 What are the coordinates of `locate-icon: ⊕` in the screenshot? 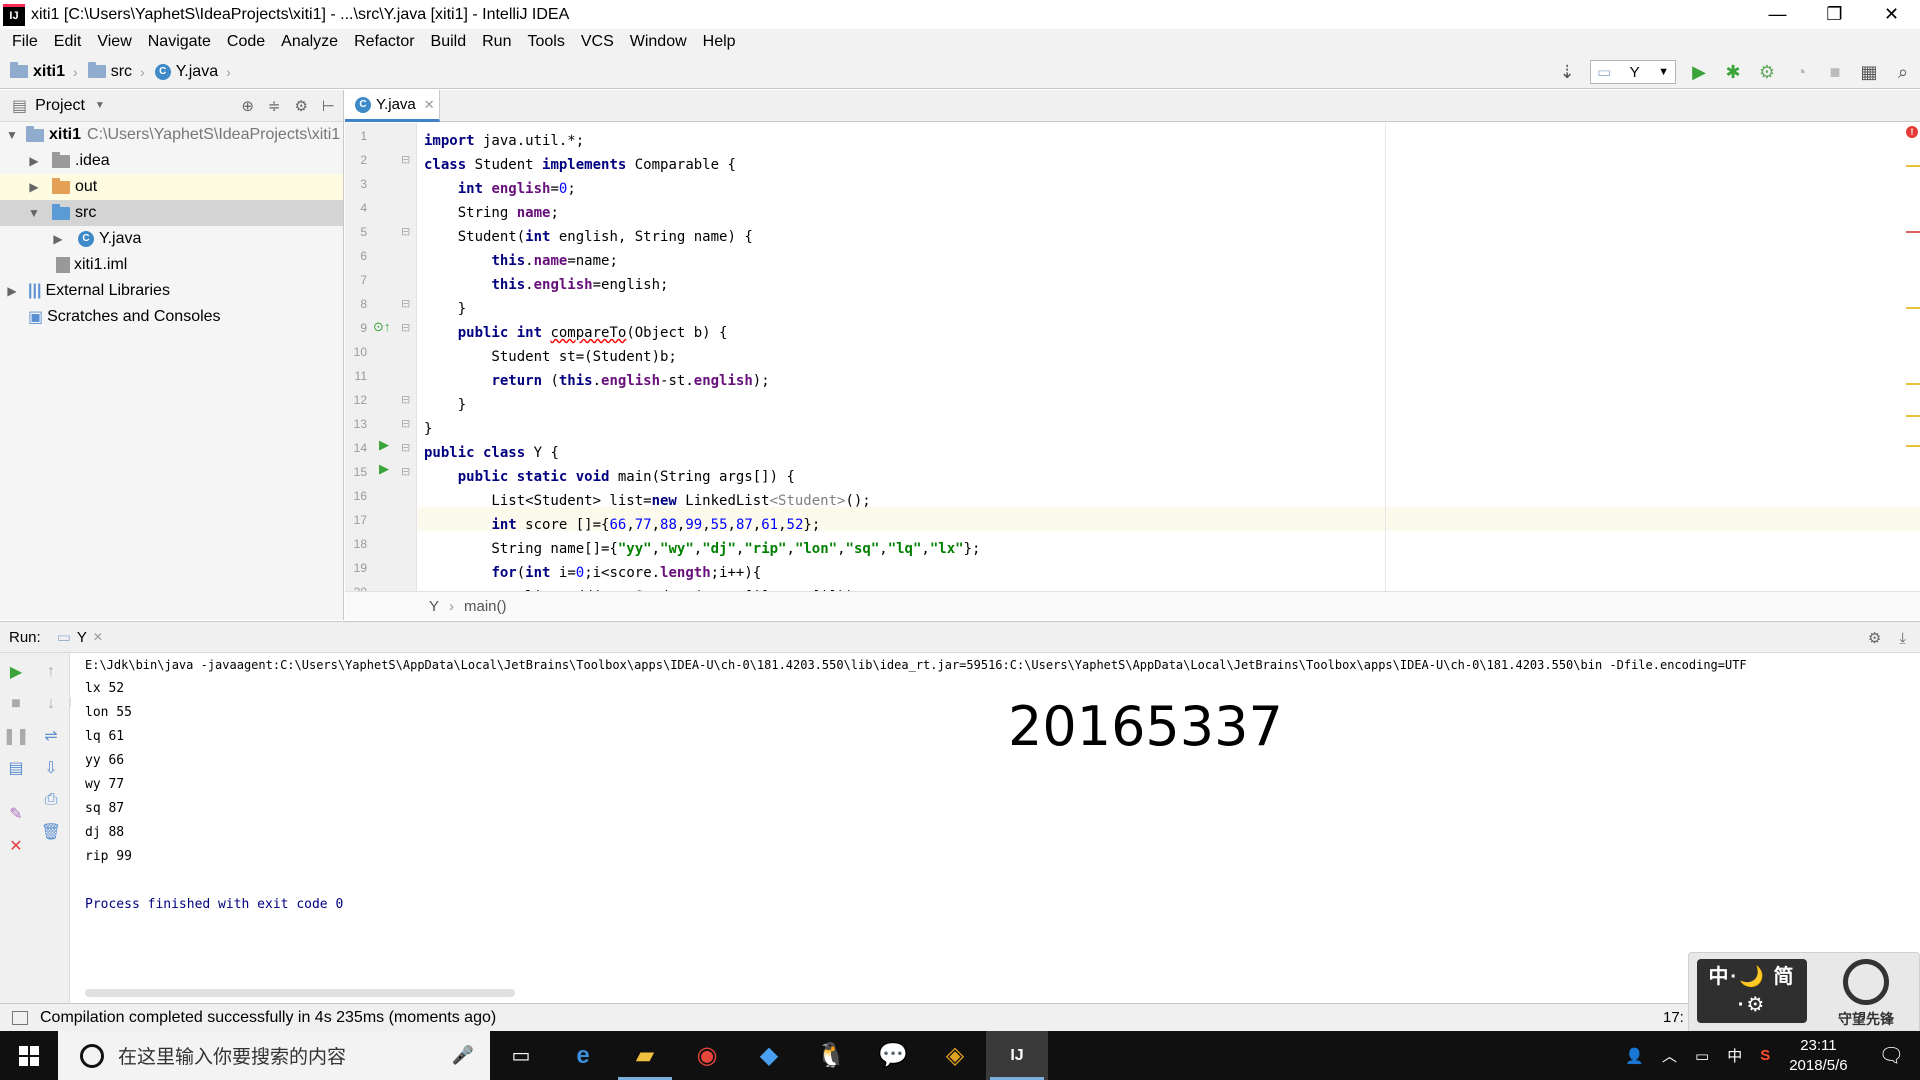 It's located at (247, 106).